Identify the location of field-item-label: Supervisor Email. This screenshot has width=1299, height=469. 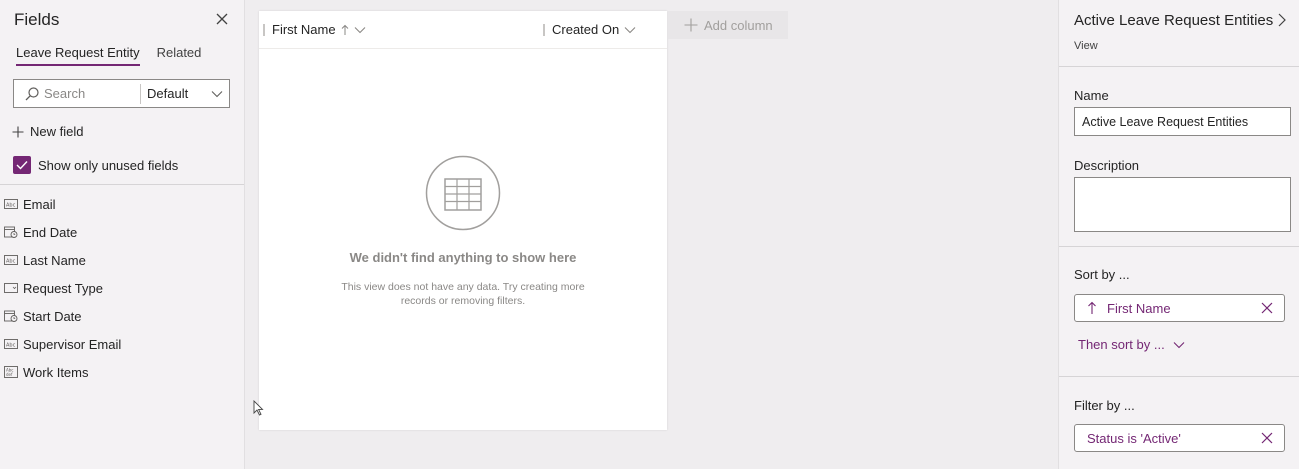
(72, 344).